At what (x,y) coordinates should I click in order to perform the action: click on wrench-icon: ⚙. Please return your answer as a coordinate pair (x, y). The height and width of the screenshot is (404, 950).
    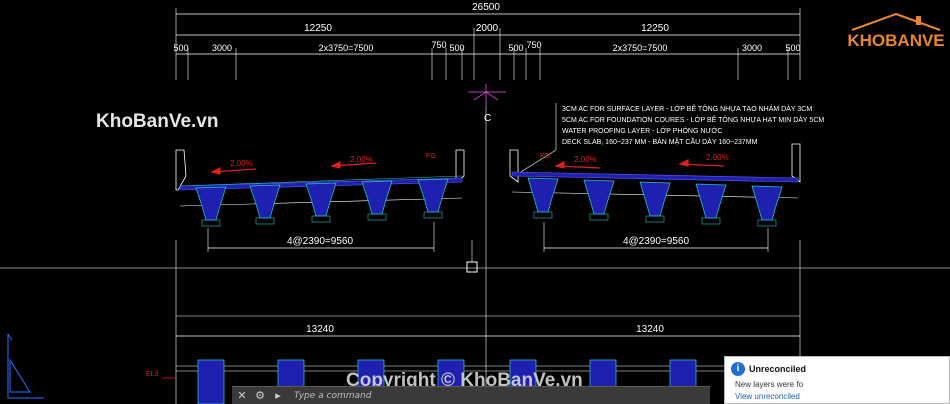
    Looking at the image, I should click on (260, 396).